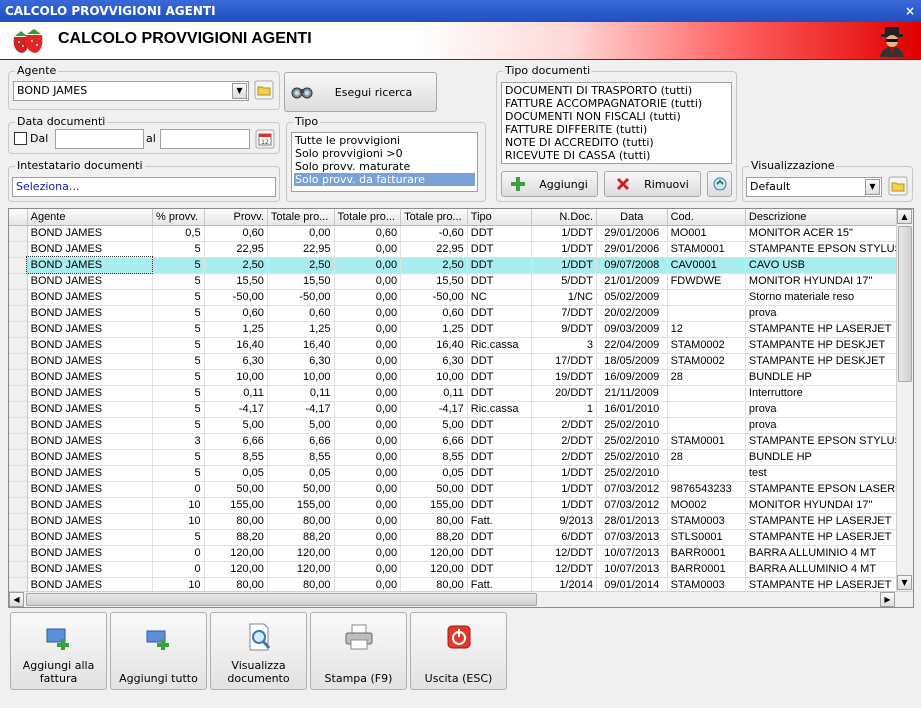 This screenshot has height=708, width=921. Describe the element at coordinates (178, 217) in the screenshot. I see `column-header: % provv.` at that location.